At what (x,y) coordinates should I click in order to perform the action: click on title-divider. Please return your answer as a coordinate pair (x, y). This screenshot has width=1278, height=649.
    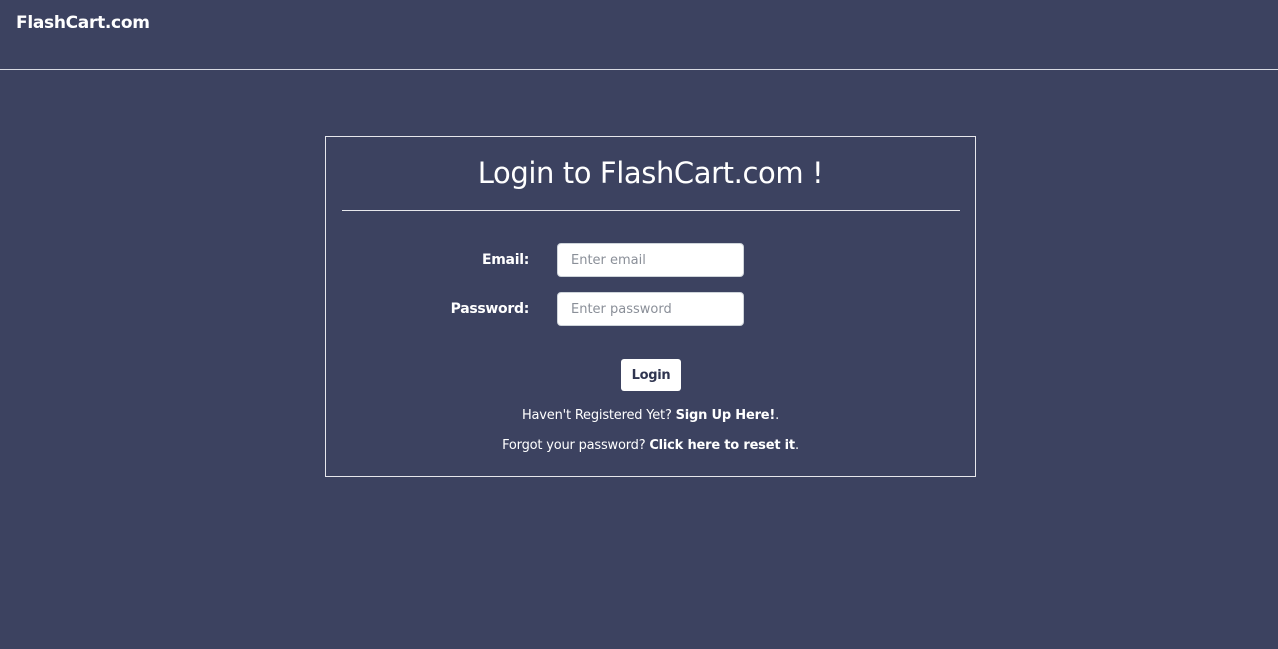
    Looking at the image, I should click on (651, 210).